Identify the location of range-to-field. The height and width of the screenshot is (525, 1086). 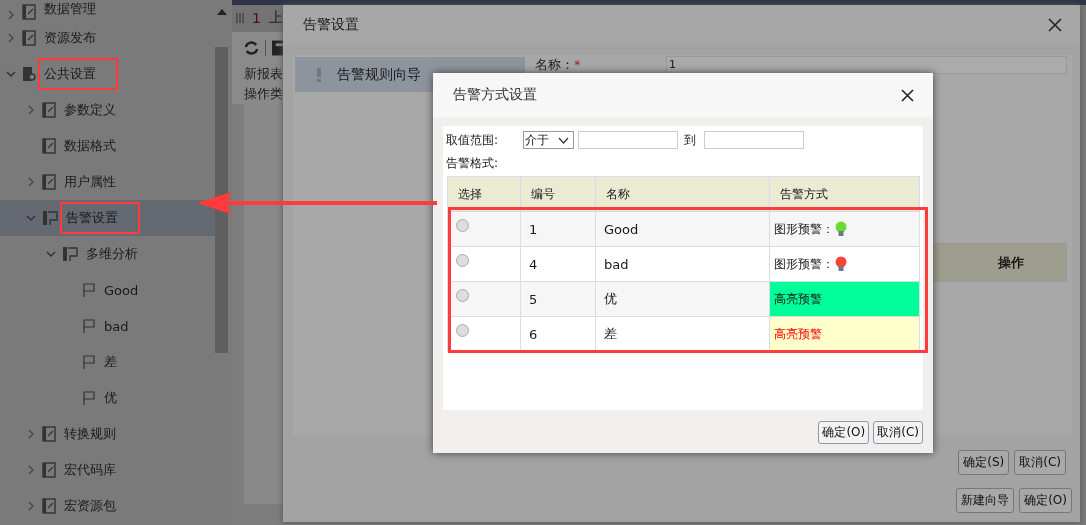
(754, 140).